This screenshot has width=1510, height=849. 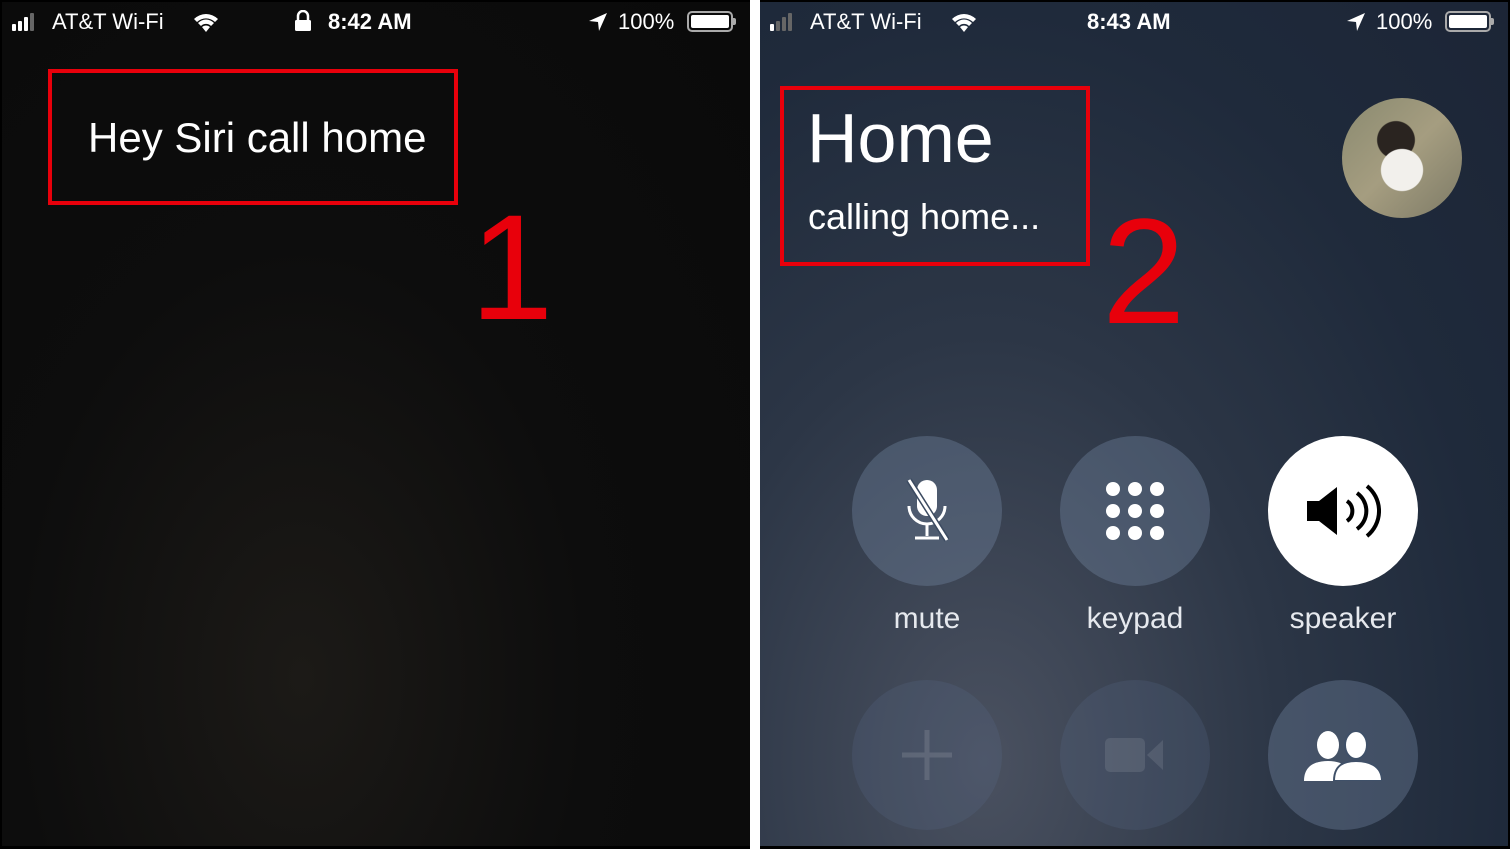 What do you see at coordinates (257, 137) in the screenshot?
I see `siri-transcript: Hey Siri call home` at bounding box center [257, 137].